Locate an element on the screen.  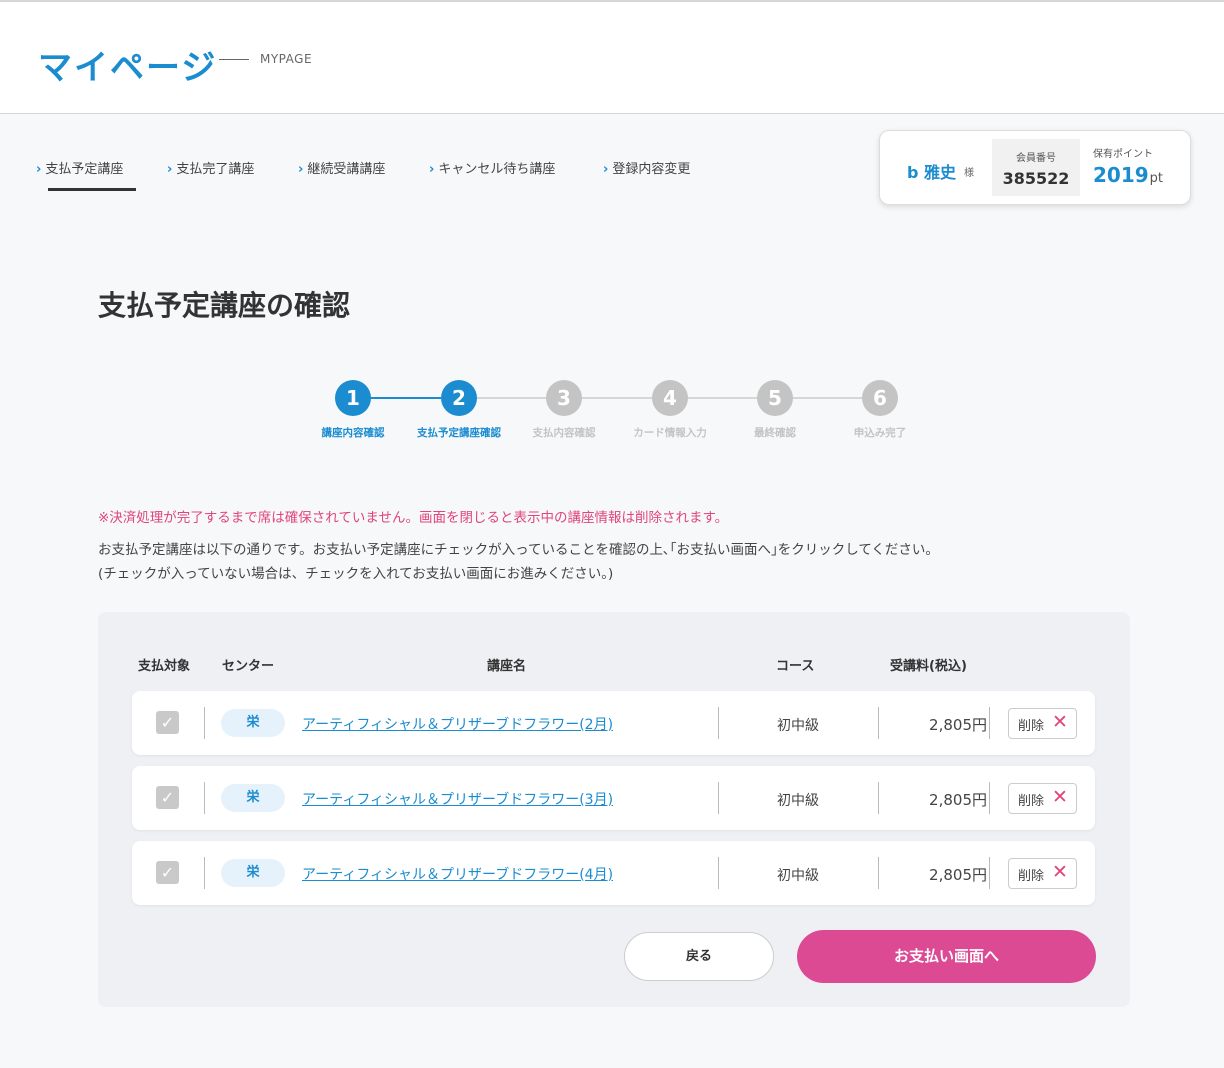
col-header-course: 講座名 is located at coordinates (507, 666).